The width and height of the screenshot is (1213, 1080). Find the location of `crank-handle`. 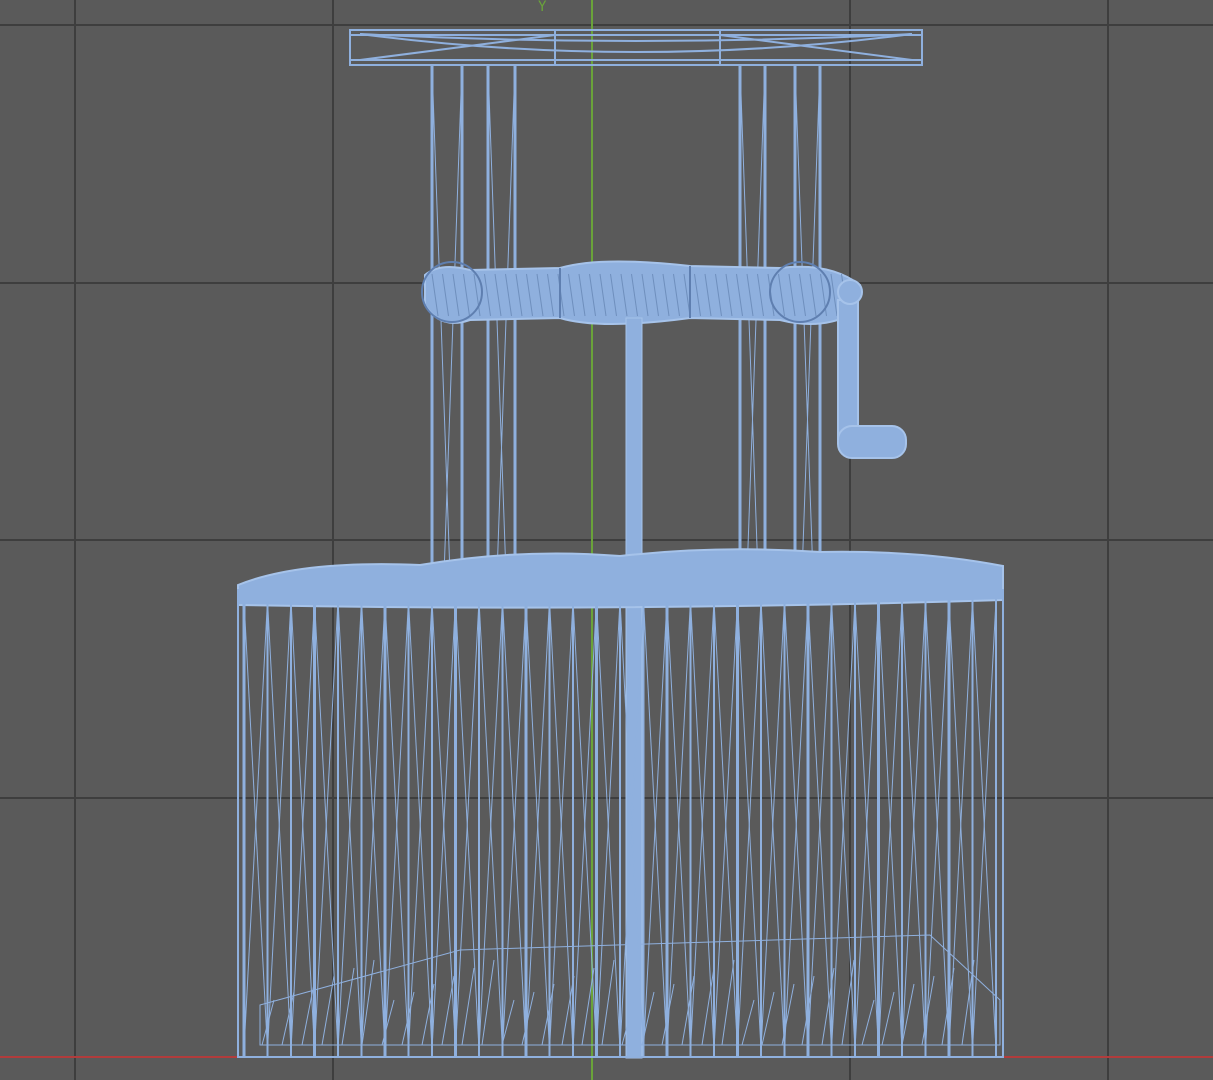

crank-handle is located at coordinates (872, 369).